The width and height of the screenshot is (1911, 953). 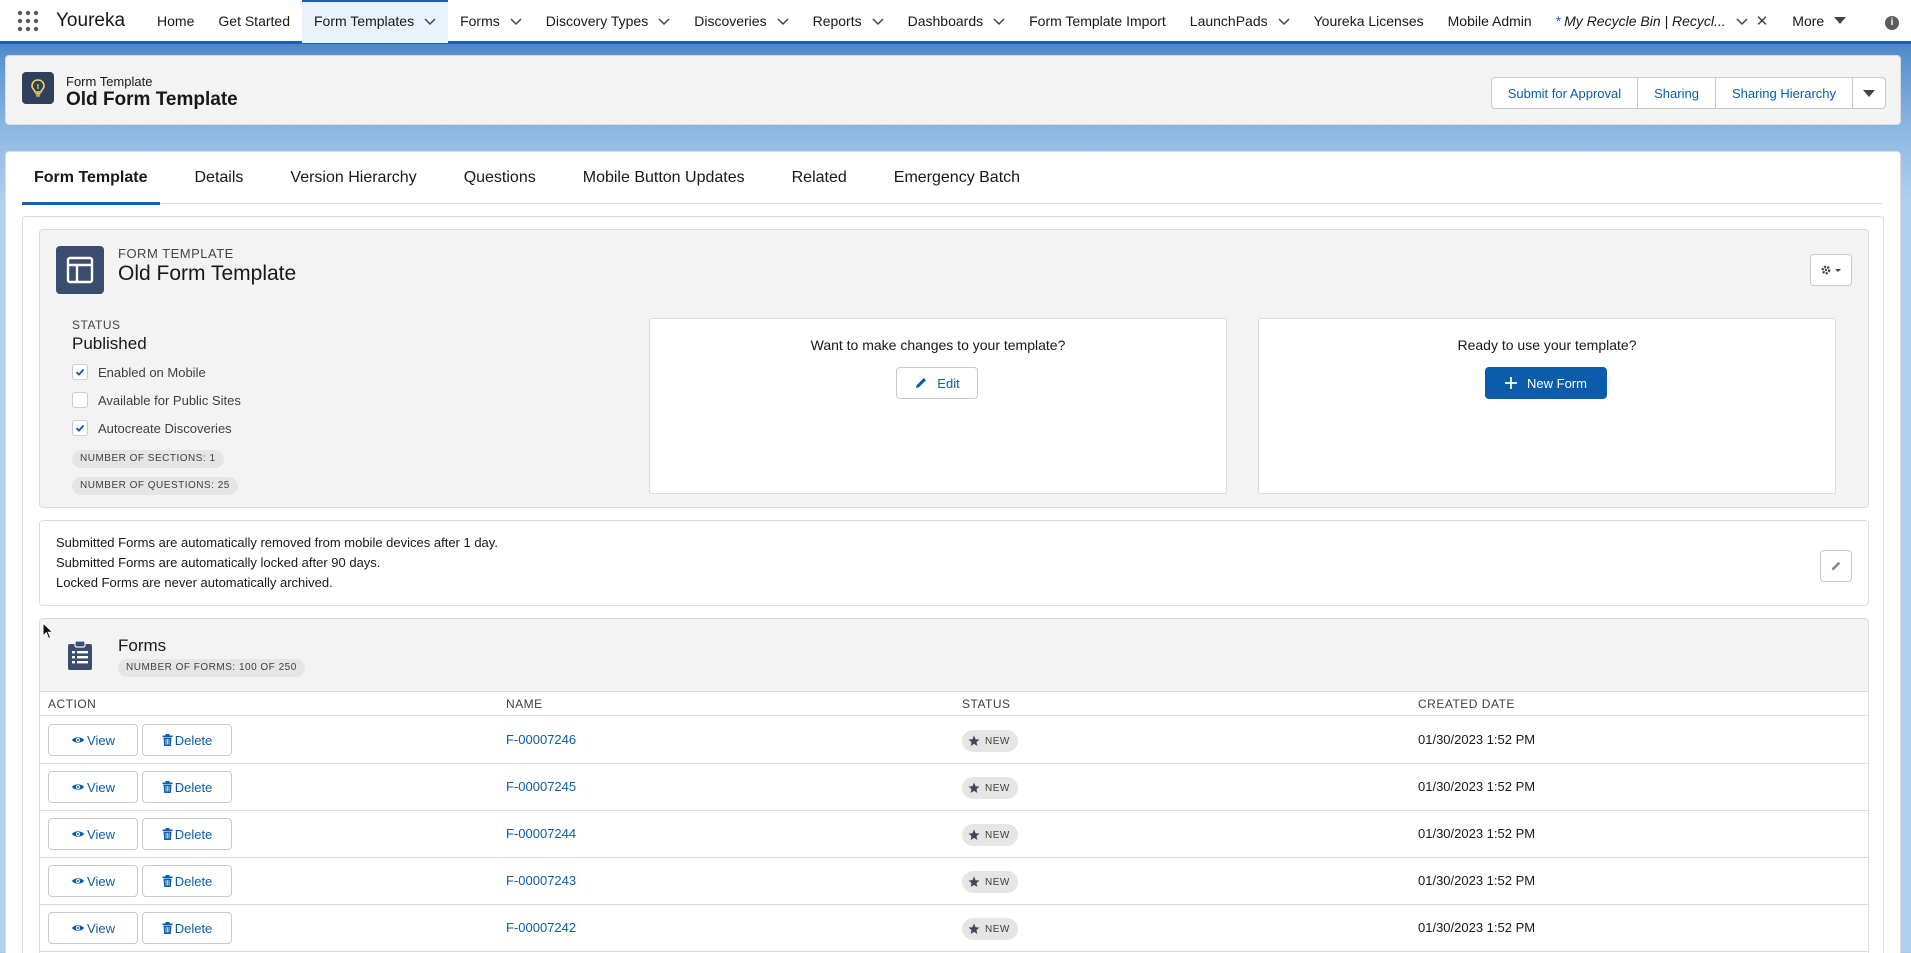 I want to click on nav-item-youreka-licenses: Youreka Licenses, so click(x=1369, y=21).